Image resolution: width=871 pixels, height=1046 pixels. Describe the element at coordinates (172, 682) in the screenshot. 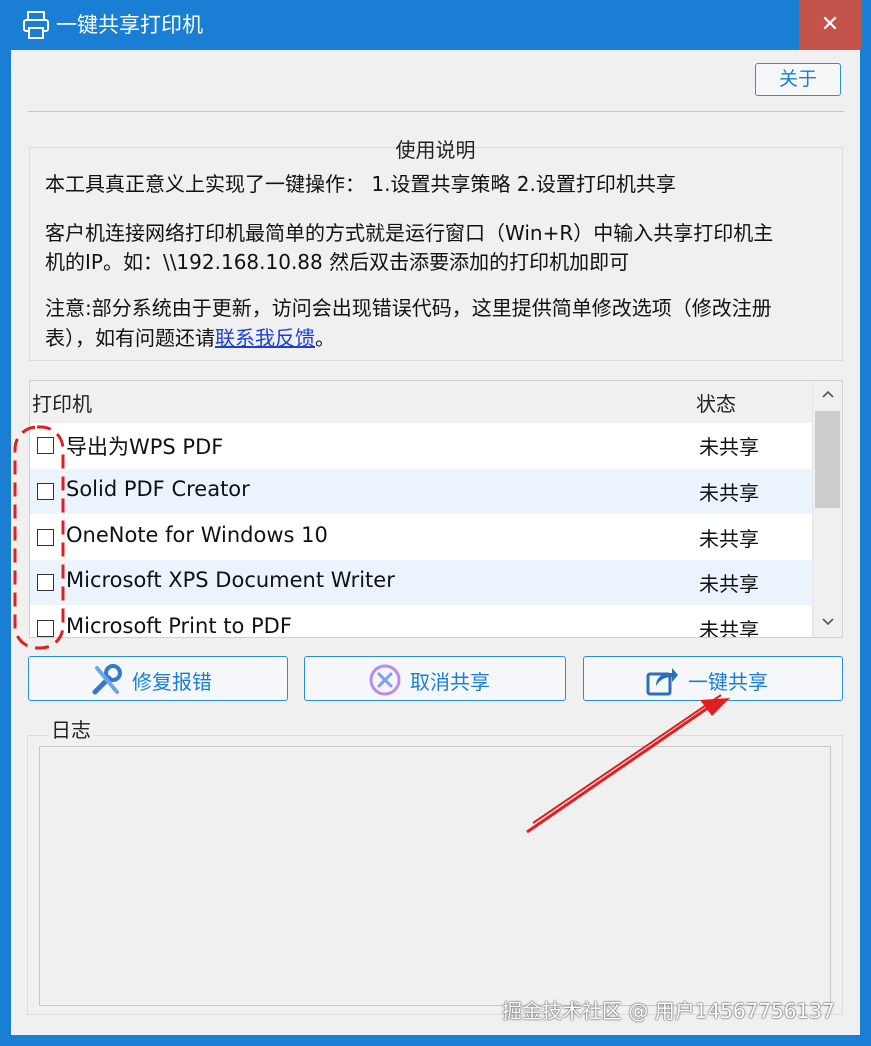

I see `repair-button-label: 修复报错` at that location.